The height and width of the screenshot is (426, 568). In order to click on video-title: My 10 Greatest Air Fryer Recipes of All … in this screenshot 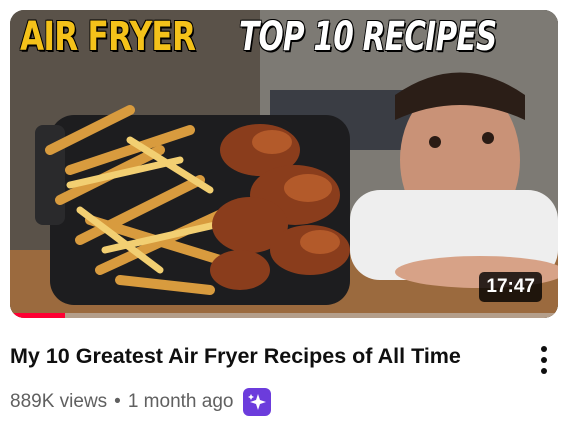, I will do `click(260, 356)`.